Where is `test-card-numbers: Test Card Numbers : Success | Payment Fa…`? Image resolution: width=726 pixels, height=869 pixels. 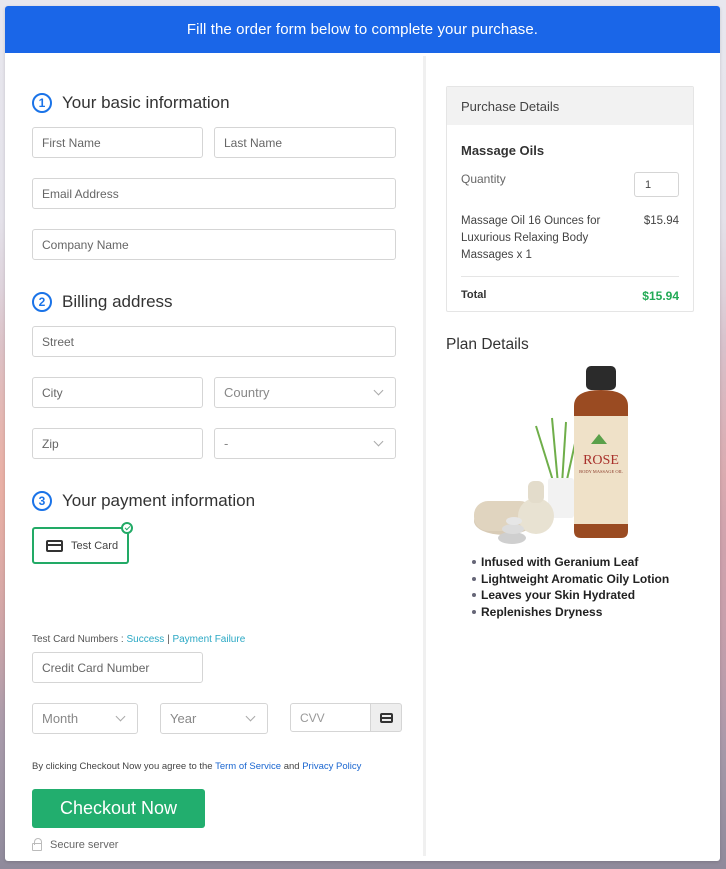 test-card-numbers: Test Card Numbers : Success | Payment Fa… is located at coordinates (138, 639).